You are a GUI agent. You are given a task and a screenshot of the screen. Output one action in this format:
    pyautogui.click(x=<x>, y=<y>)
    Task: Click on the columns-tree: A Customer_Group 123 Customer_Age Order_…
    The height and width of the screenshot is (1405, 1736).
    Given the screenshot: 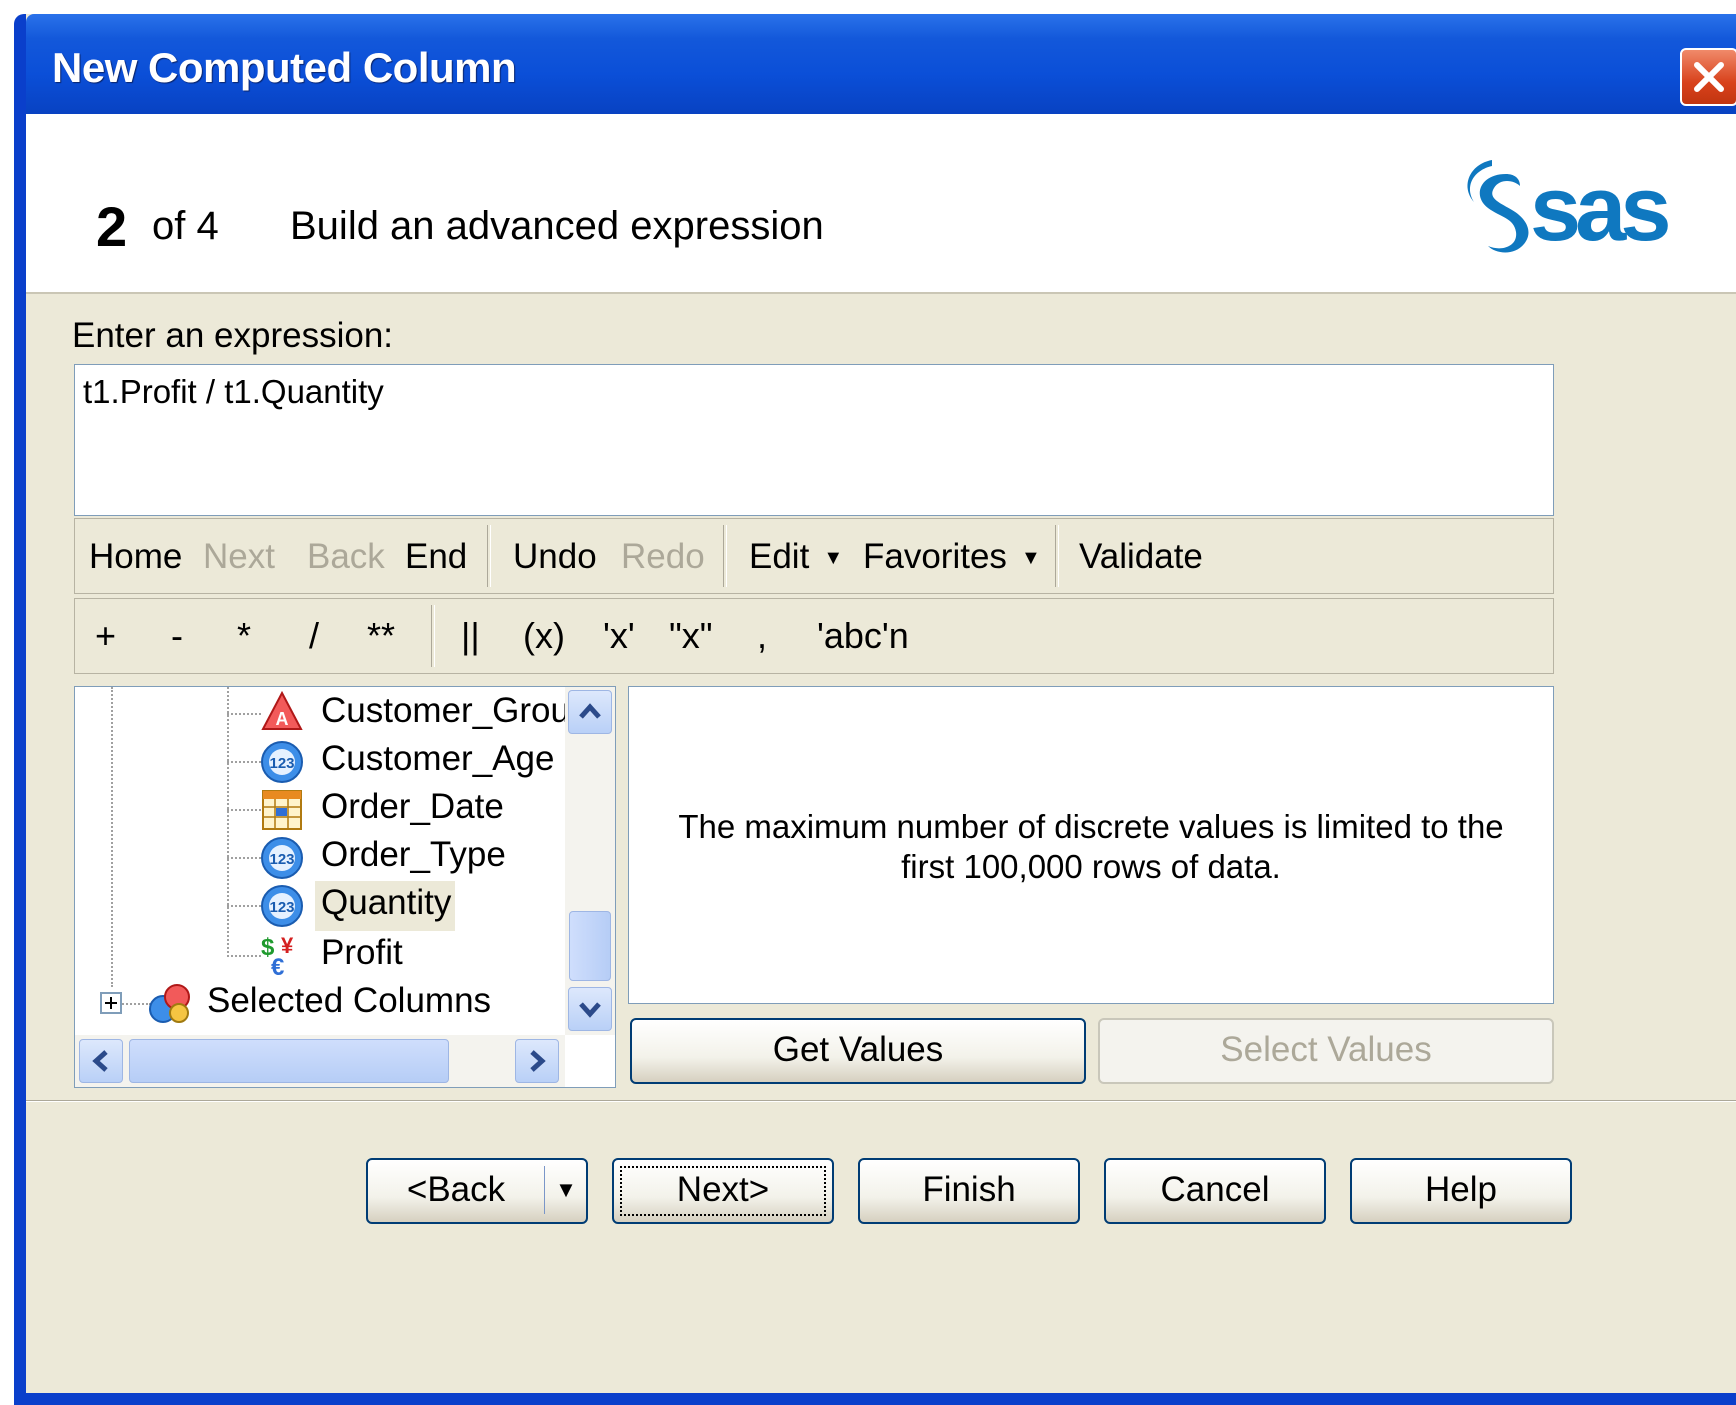 What is the action you would take?
    pyautogui.click(x=345, y=887)
    